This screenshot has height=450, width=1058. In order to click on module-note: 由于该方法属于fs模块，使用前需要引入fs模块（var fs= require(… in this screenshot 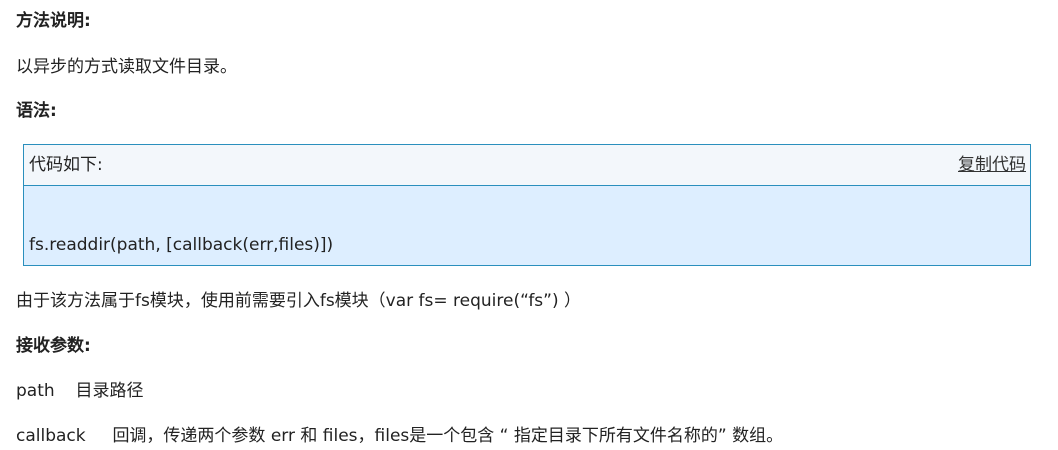, I will do `click(298, 301)`.